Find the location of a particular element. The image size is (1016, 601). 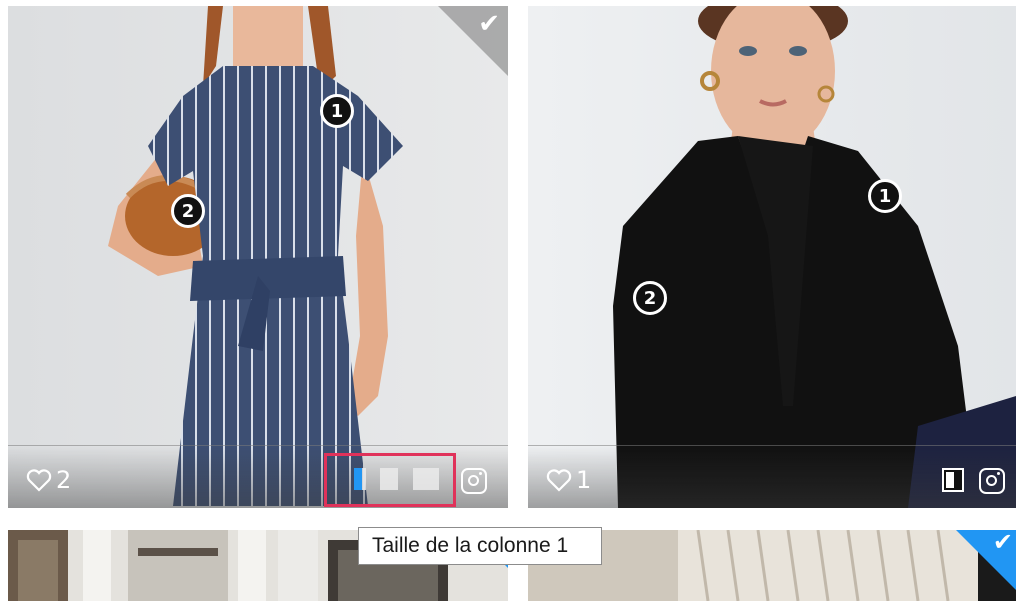

like-count: 2 is located at coordinates (64, 480).